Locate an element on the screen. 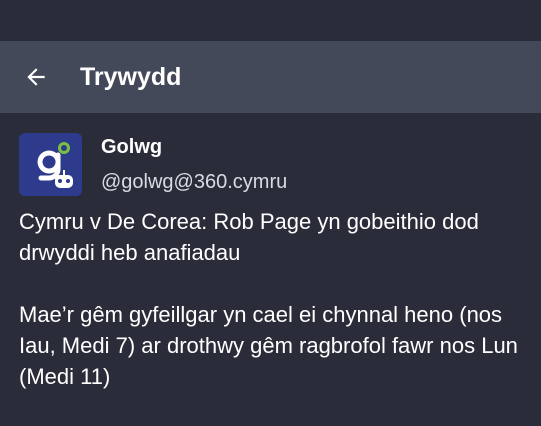 This screenshot has height=426, width=541. author-info: Golwg @golwg@360.cymru is located at coordinates (194, 163).